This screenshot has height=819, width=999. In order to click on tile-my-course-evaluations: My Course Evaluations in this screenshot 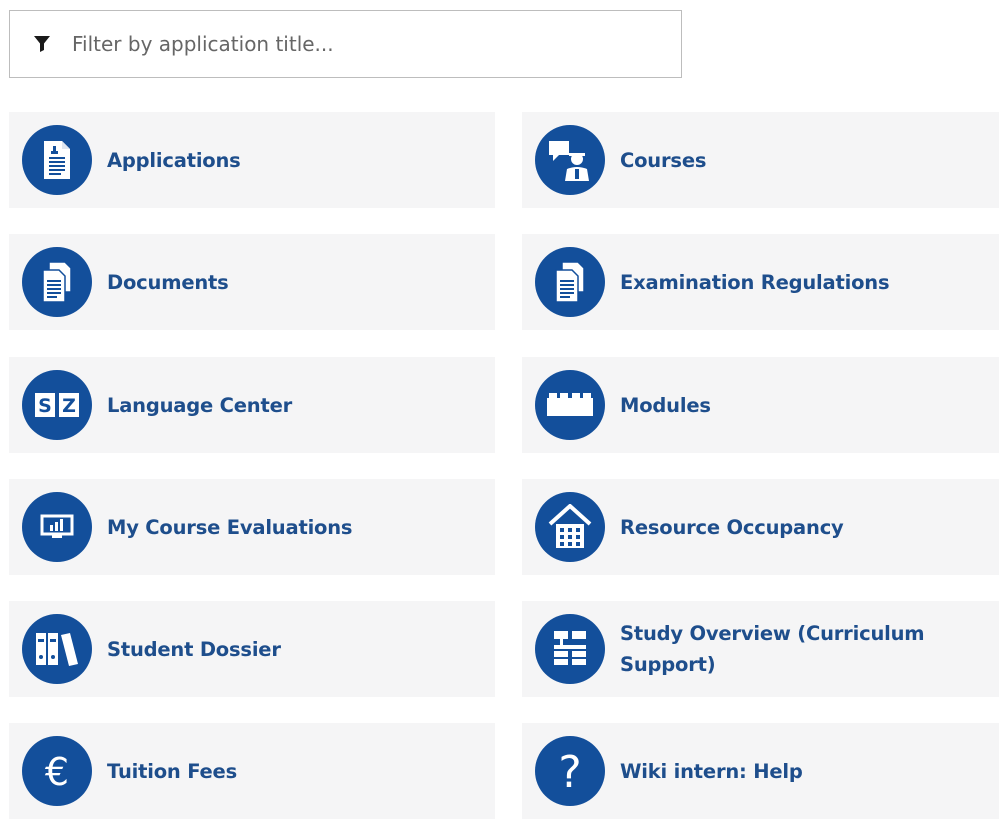, I will do `click(252, 527)`.